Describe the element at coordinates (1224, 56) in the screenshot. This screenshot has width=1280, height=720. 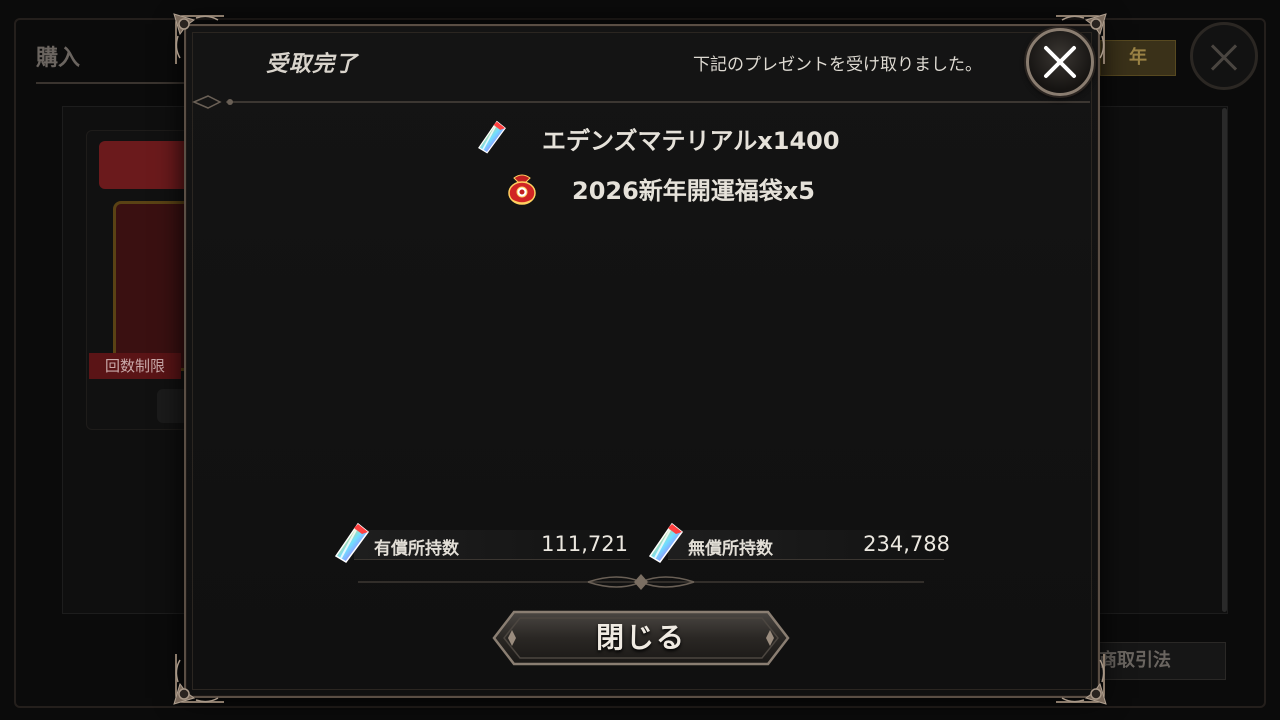
I see `background-close-icon` at that location.